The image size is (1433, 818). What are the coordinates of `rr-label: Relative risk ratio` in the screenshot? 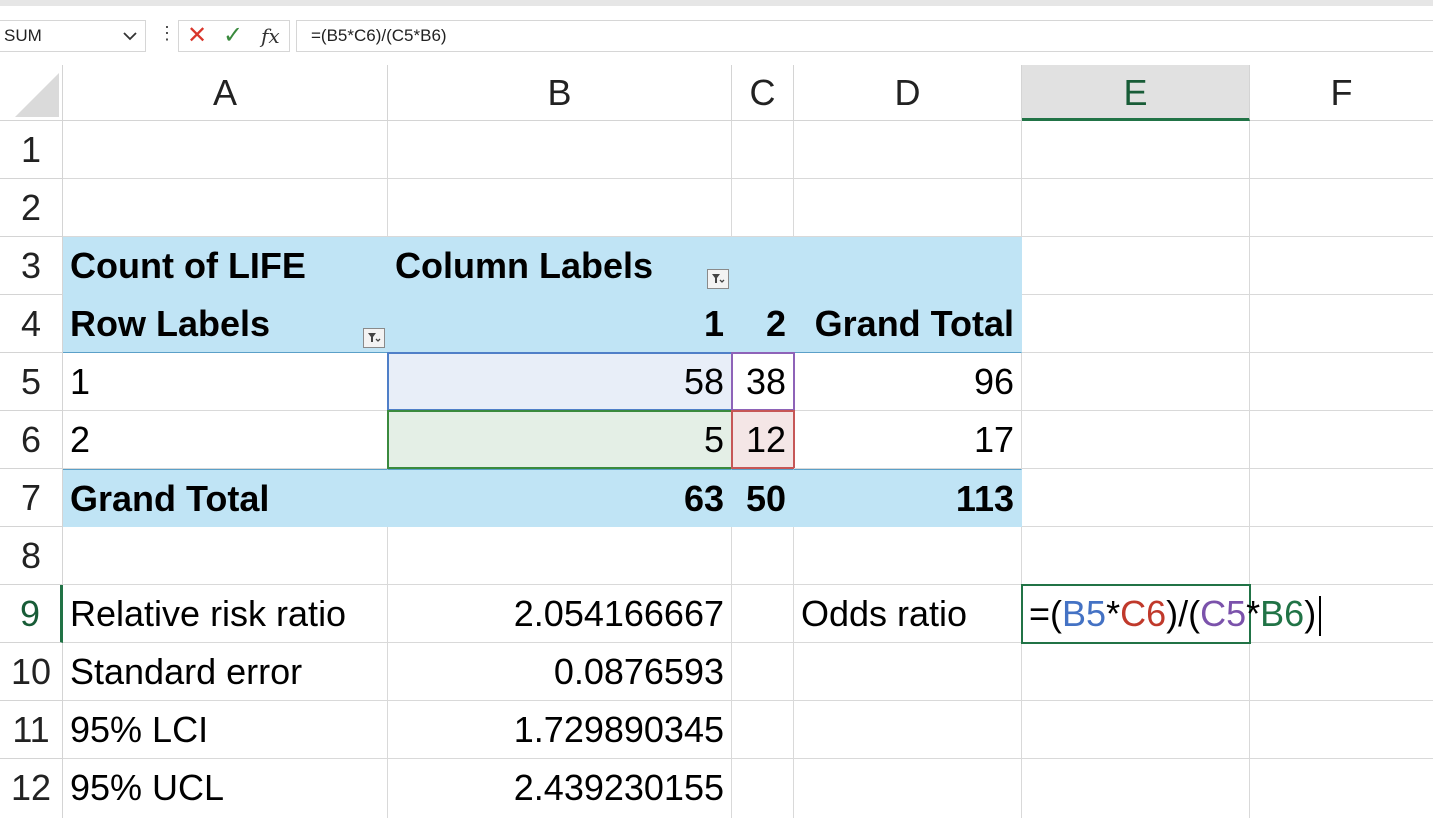 It's located at (225, 614).